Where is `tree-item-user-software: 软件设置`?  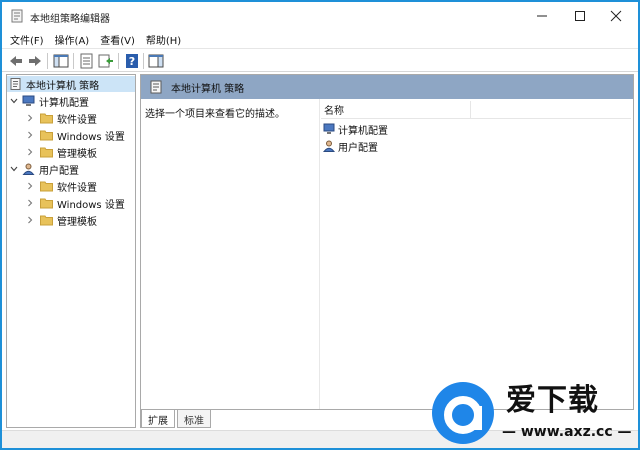
tree-item-user-software: 软件设置 is located at coordinates (61, 186).